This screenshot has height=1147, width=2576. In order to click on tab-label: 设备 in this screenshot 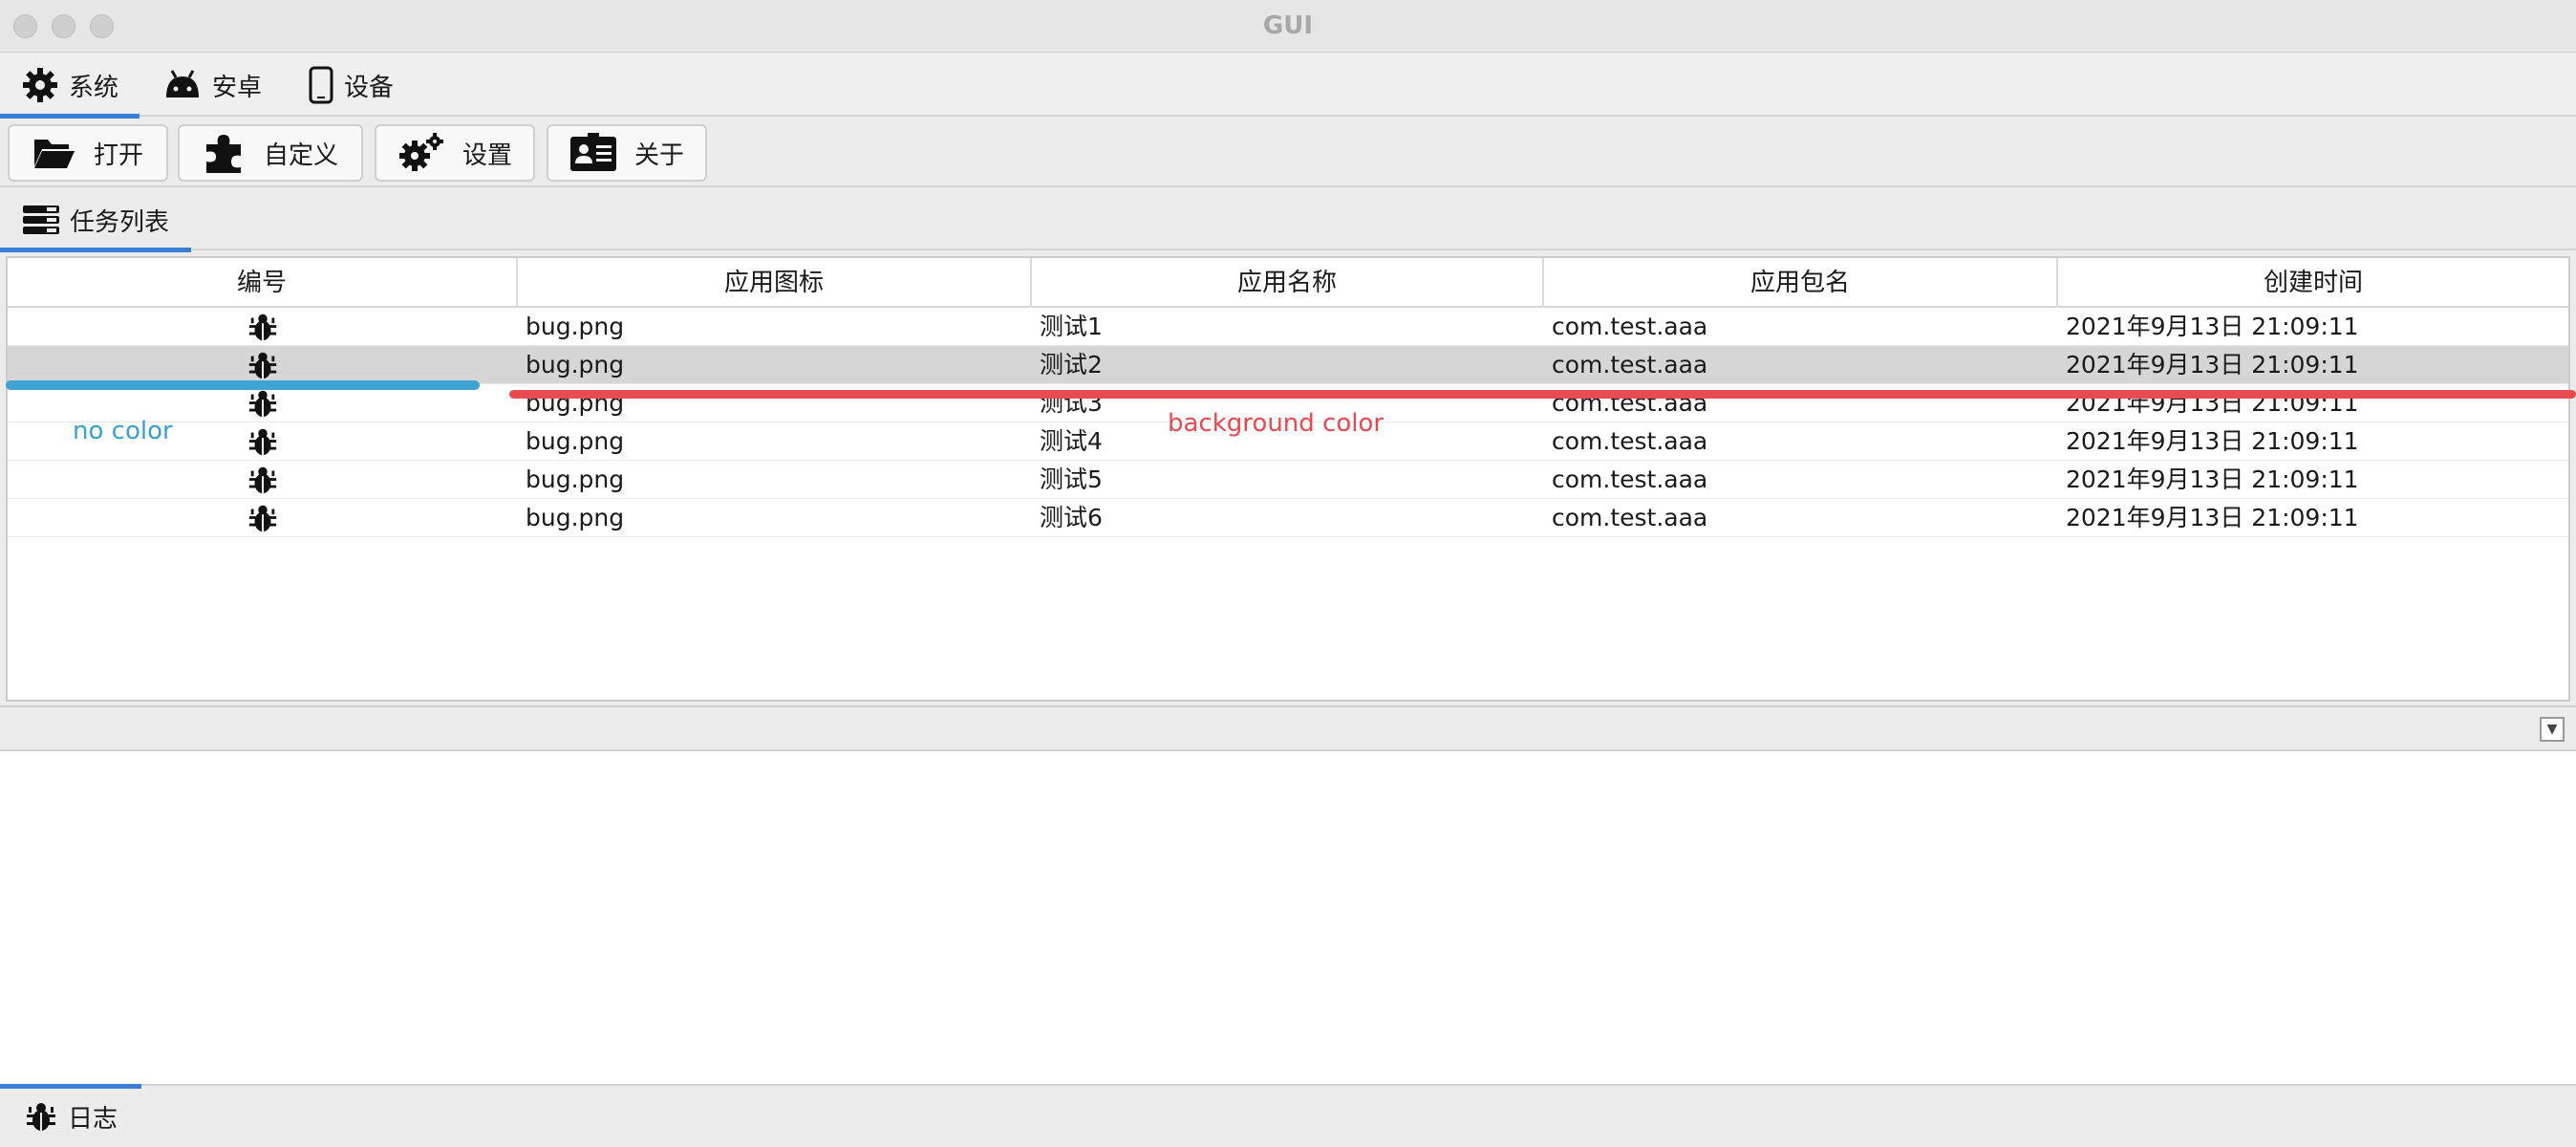, I will do `click(369, 87)`.